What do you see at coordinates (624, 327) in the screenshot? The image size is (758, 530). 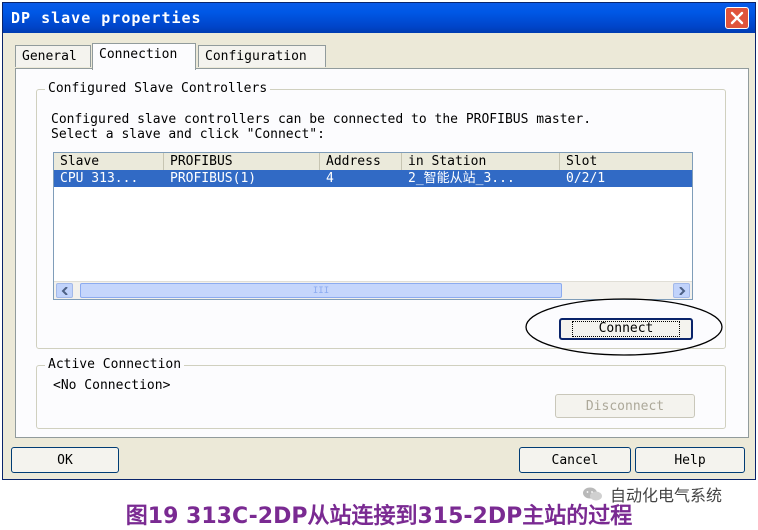 I see `annotation-ellipse` at bounding box center [624, 327].